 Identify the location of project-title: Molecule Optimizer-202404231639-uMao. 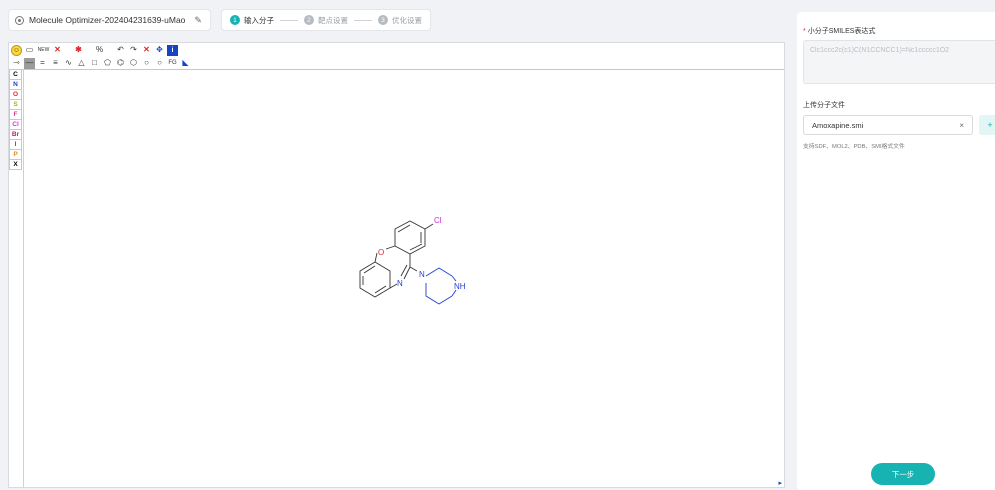
(107, 20).